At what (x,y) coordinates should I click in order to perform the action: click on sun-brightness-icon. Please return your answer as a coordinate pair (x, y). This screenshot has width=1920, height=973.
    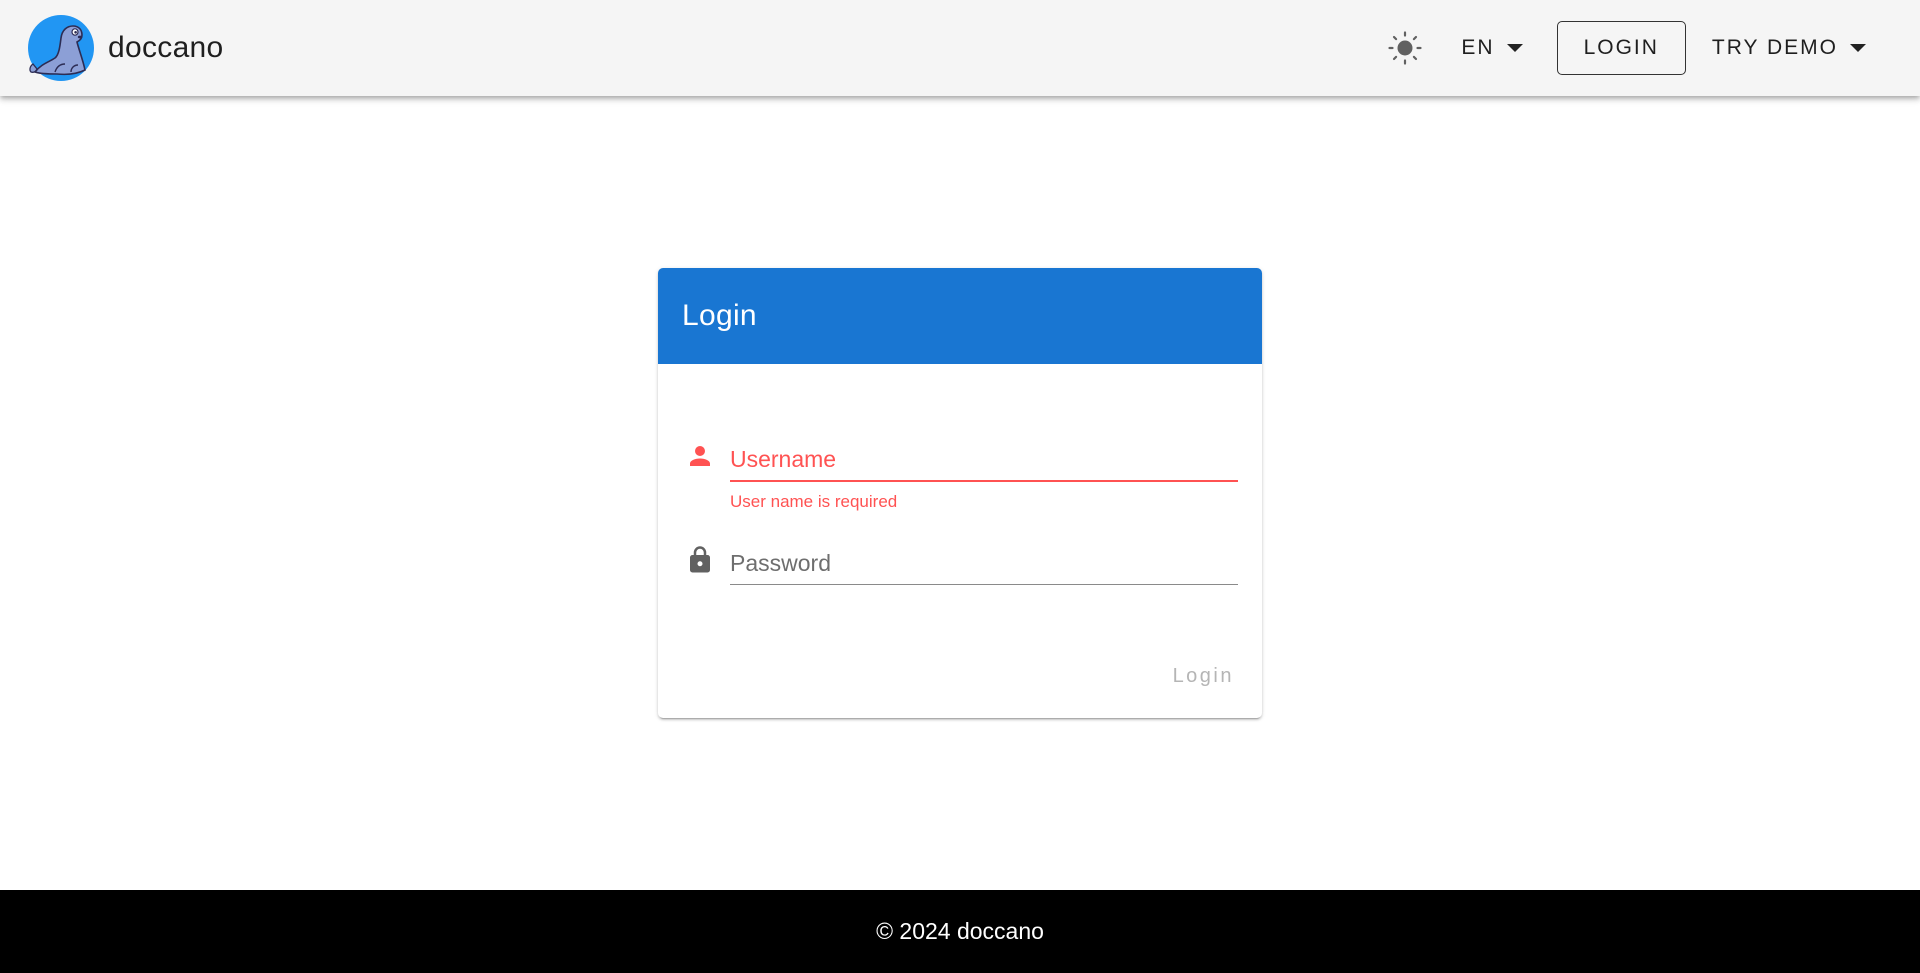
    Looking at the image, I should click on (1405, 48).